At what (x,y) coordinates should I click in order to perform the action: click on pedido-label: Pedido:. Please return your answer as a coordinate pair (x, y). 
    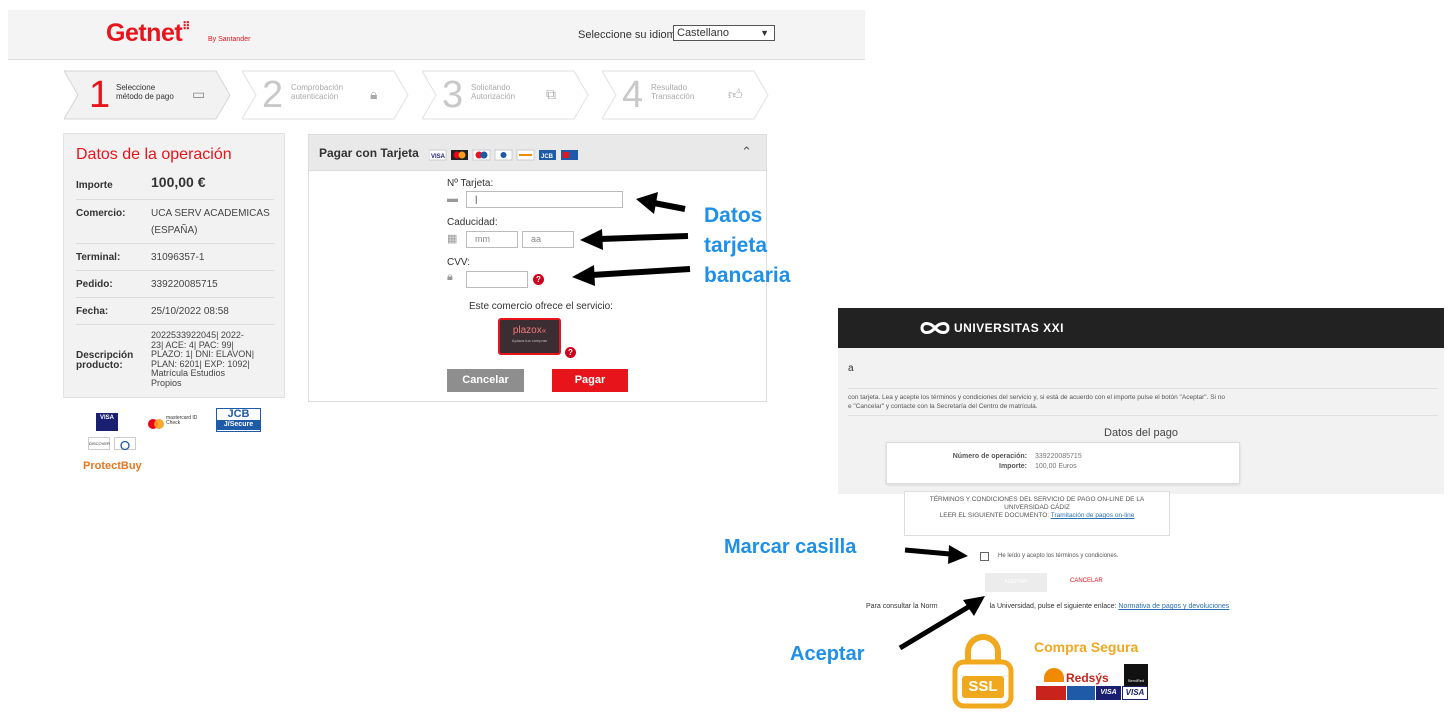
    Looking at the image, I should click on (94, 284).